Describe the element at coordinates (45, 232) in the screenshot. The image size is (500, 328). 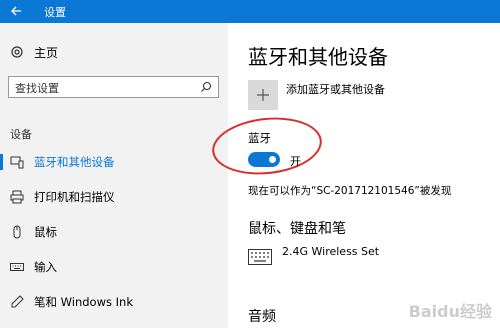
I see `sidebar-item-label: 鼠标` at that location.